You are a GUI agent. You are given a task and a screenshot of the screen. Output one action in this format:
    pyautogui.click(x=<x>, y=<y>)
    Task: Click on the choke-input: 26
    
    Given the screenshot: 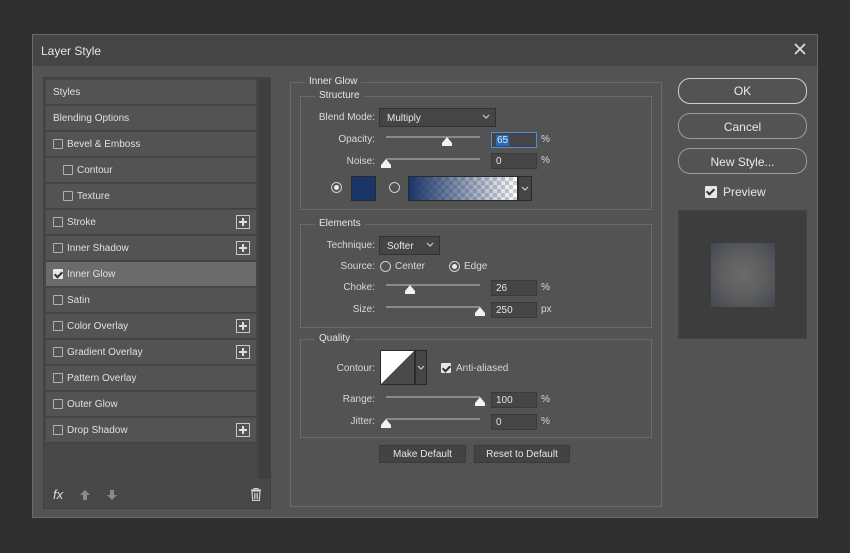 What is the action you would take?
    pyautogui.click(x=514, y=288)
    